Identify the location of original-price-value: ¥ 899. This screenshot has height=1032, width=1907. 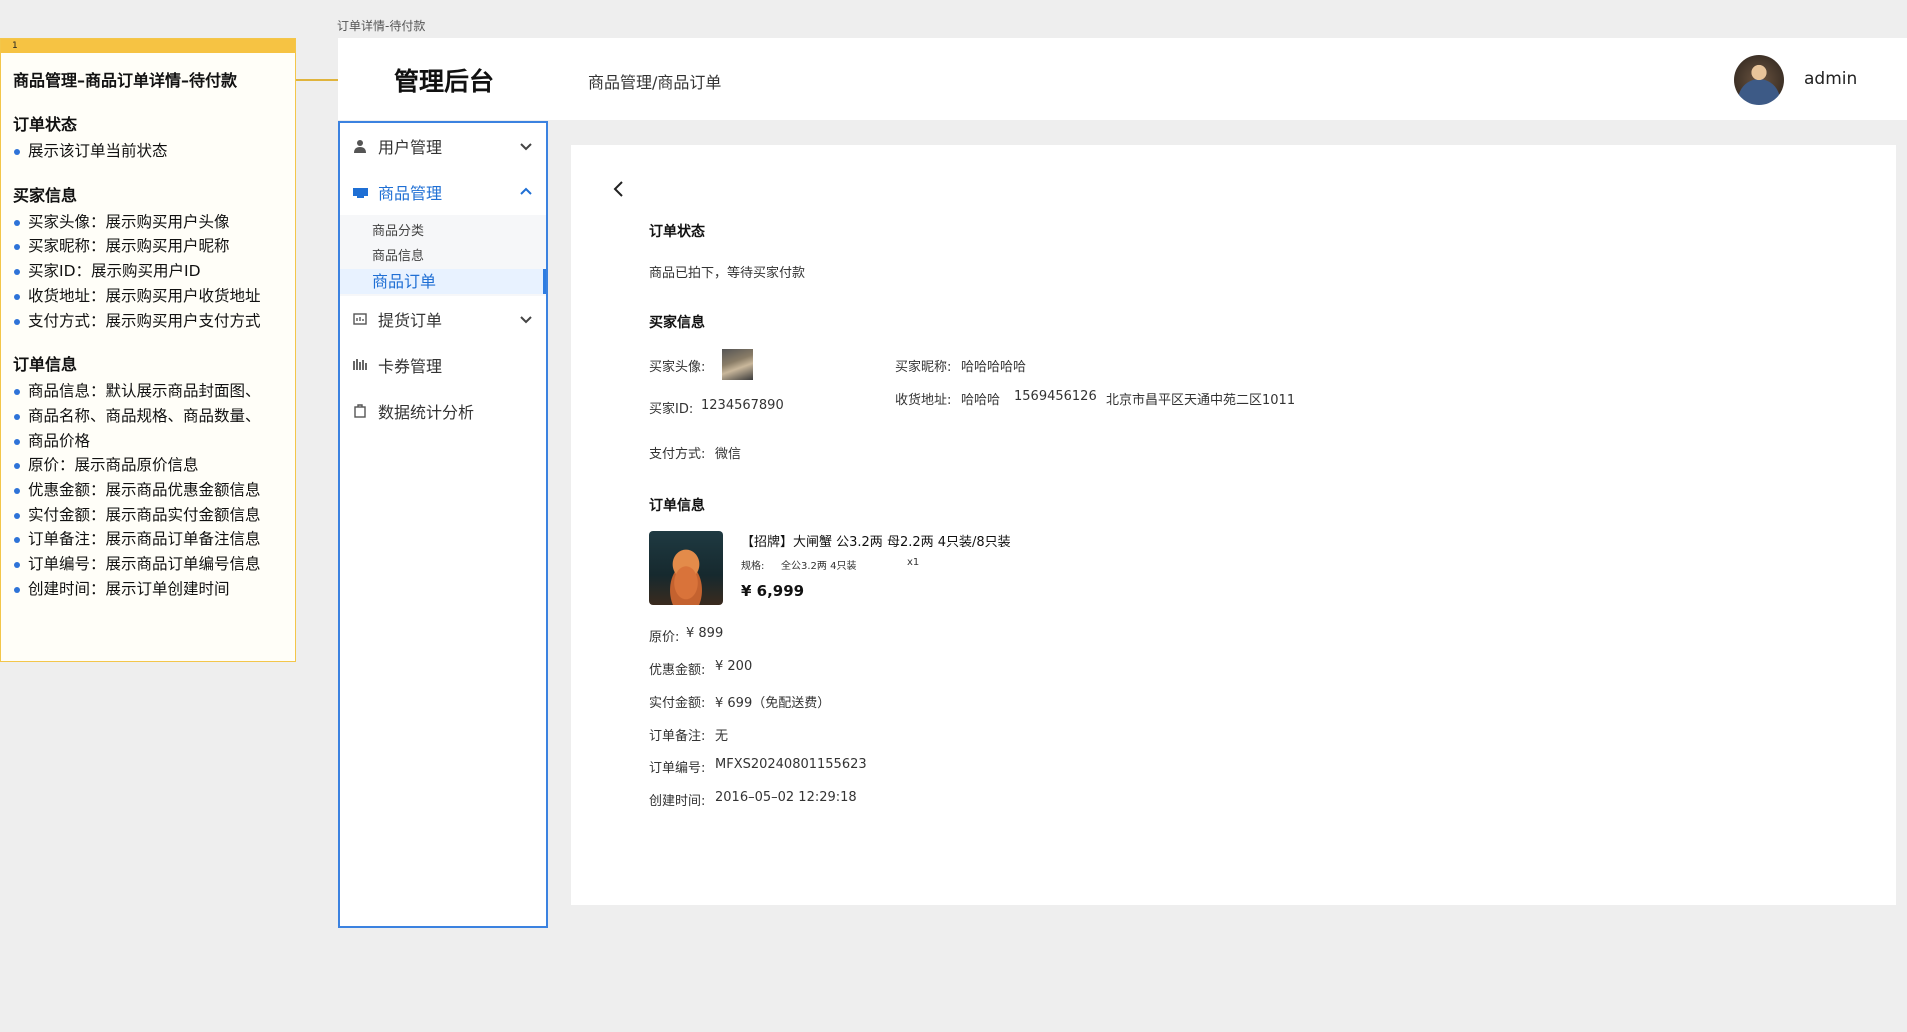
(705, 633).